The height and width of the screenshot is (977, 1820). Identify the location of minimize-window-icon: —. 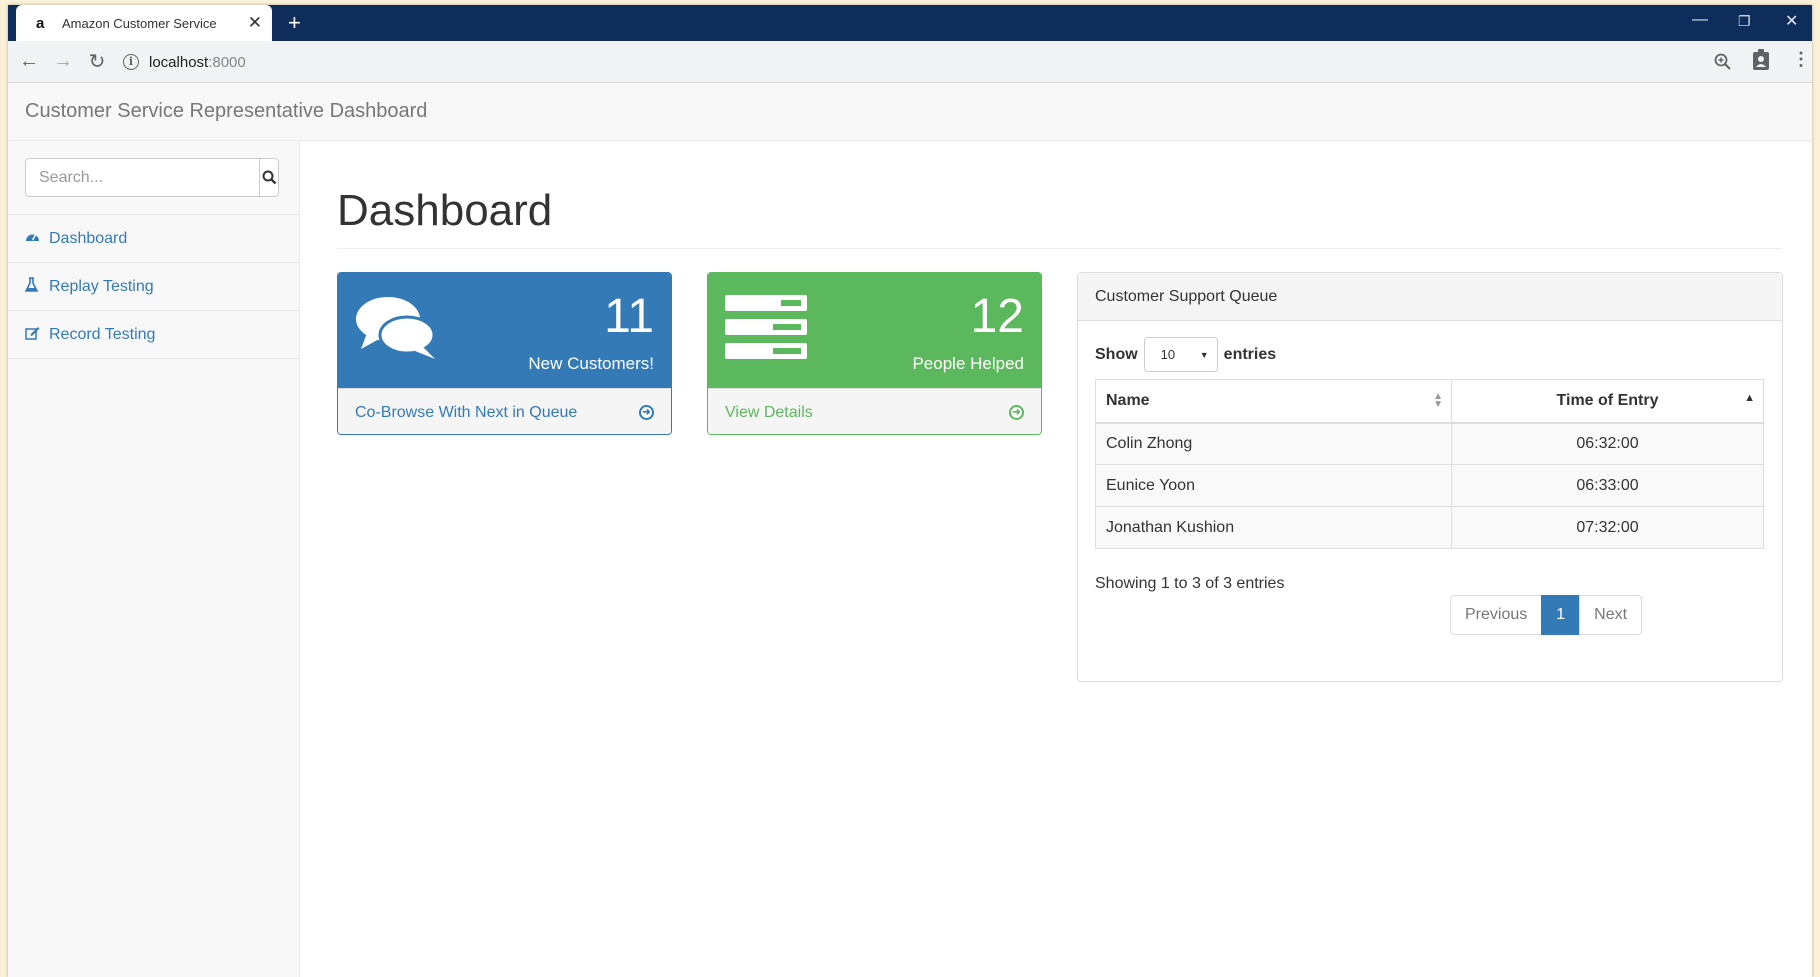
(1700, 20).